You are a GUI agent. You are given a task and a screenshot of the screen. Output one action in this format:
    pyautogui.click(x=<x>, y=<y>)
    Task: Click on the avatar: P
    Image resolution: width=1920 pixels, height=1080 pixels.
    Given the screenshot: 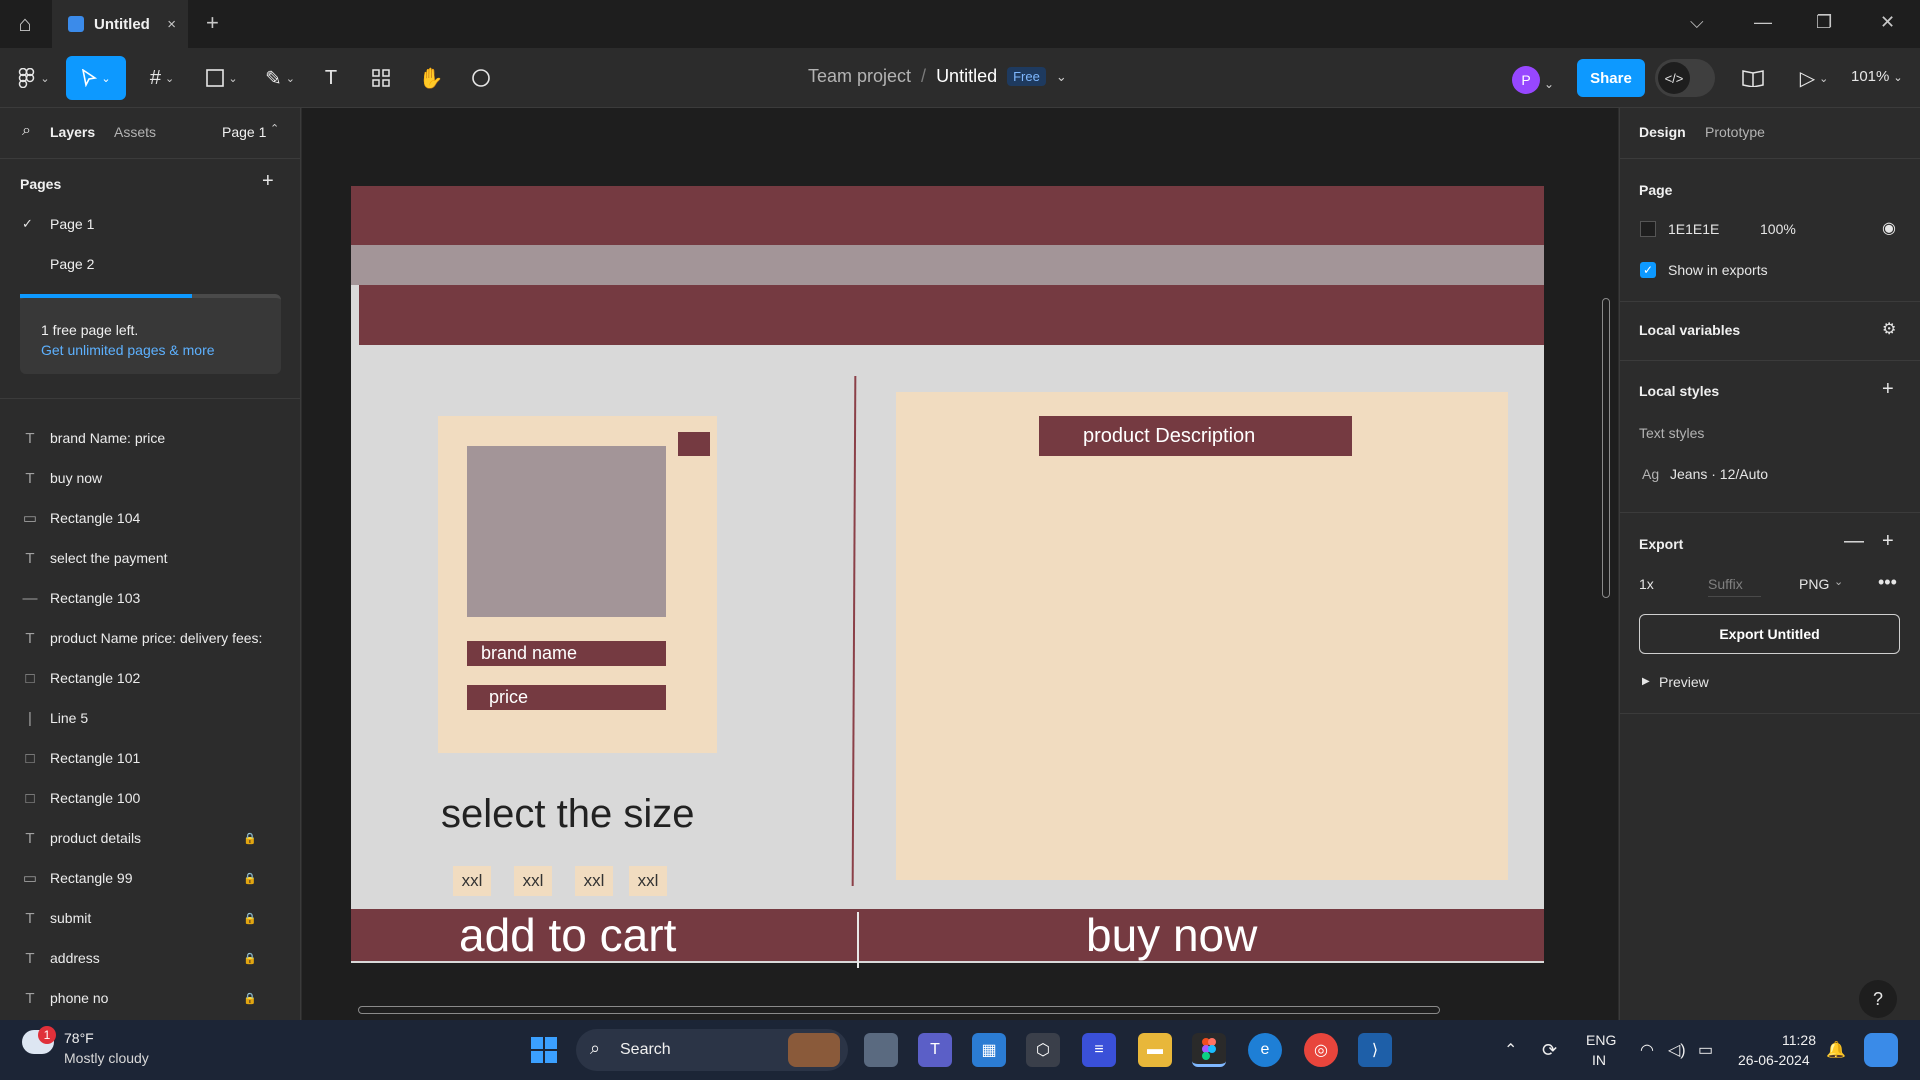 What is the action you would take?
    pyautogui.click(x=1526, y=80)
    